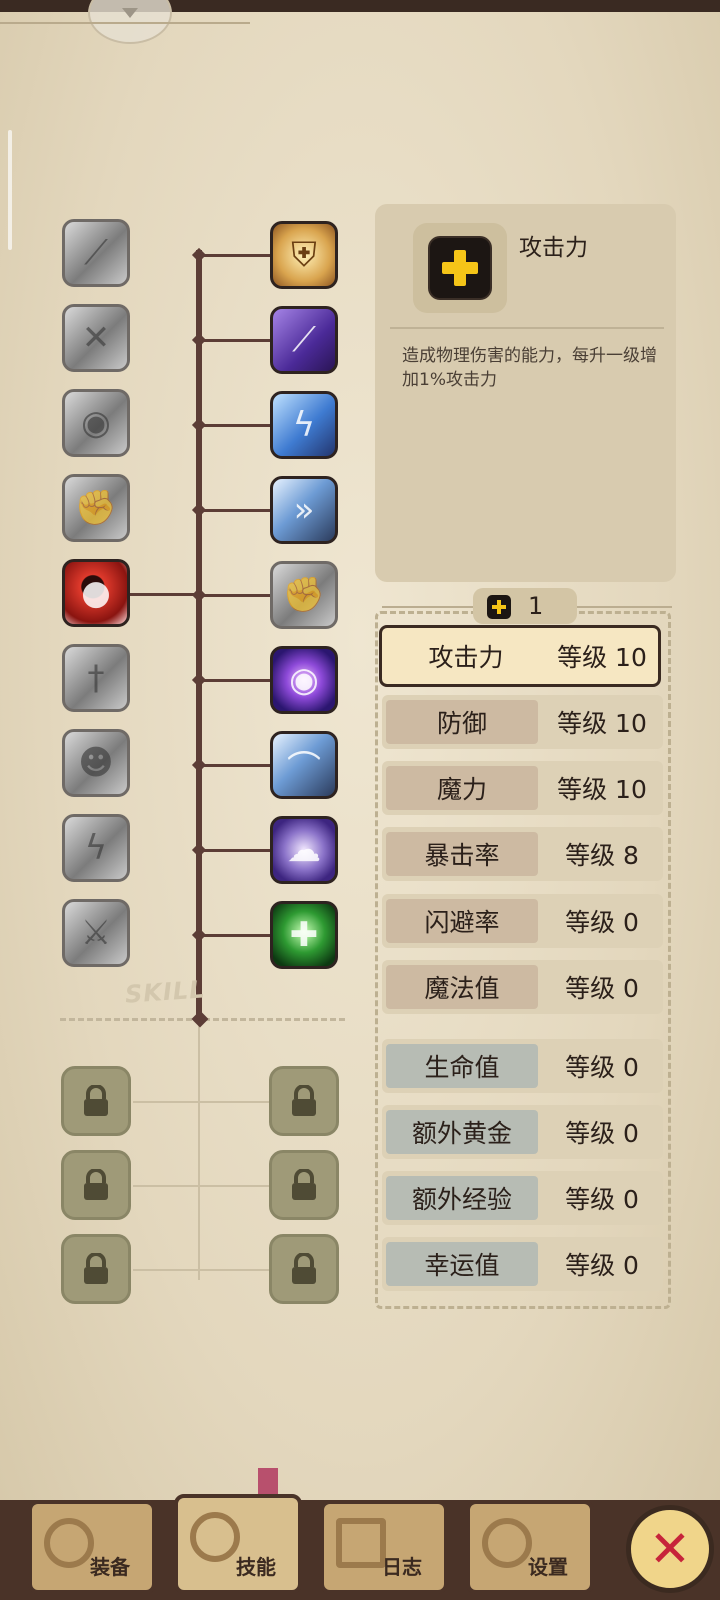 This screenshot has height=1600, width=720. Describe the element at coordinates (462, 1066) in the screenshot. I see `stat-name: 生命值` at that location.